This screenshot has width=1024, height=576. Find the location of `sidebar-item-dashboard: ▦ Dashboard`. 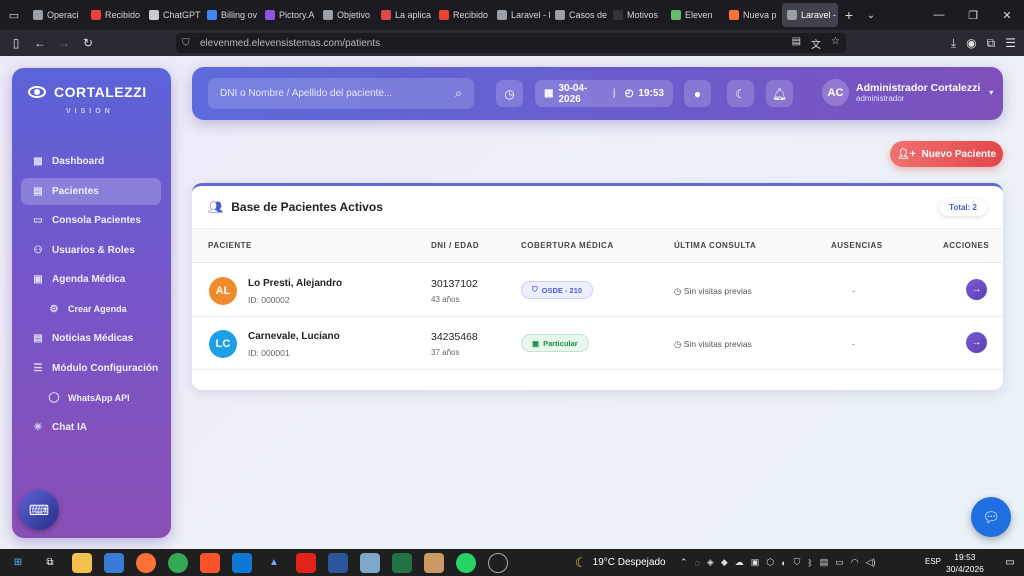

sidebar-item-dashboard: ▦ Dashboard is located at coordinates (91, 161).